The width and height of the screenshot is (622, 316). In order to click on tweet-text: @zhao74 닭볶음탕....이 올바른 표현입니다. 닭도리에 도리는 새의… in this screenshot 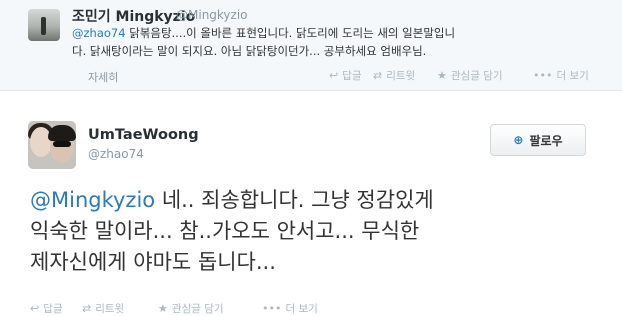, I will do `click(337, 42)`.